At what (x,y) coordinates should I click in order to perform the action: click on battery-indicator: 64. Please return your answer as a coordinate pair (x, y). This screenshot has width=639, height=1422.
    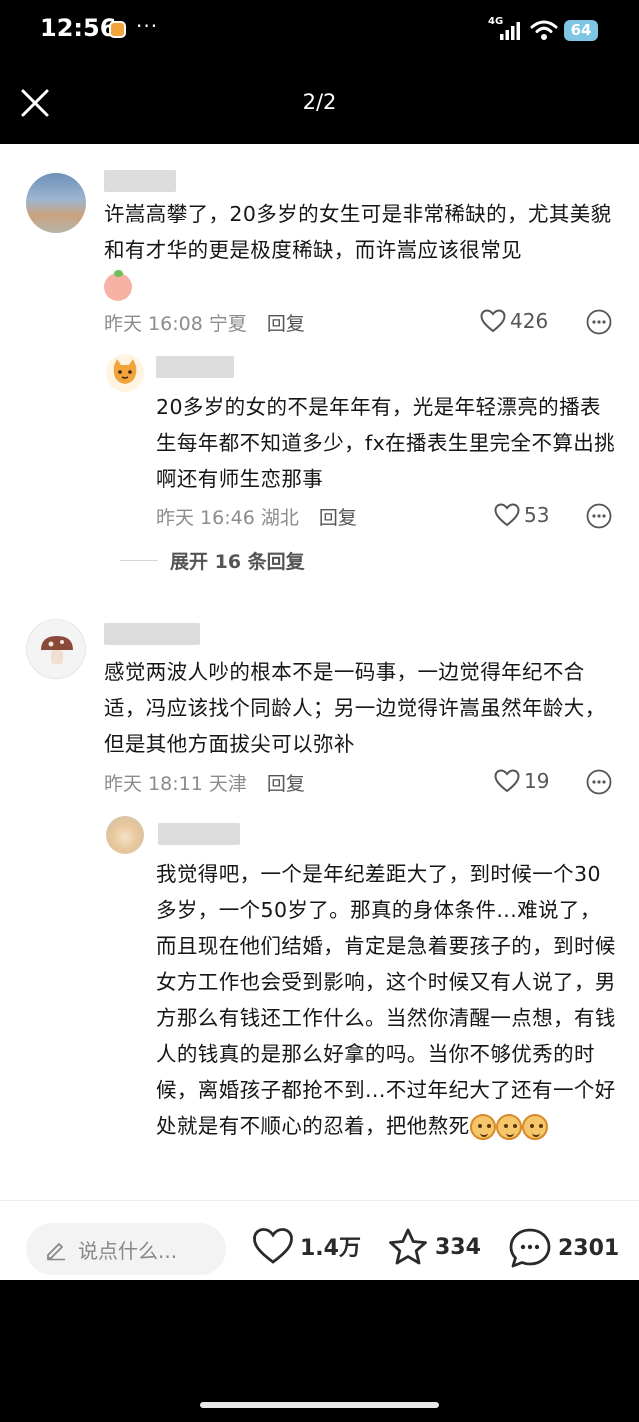
    Looking at the image, I should click on (581, 30).